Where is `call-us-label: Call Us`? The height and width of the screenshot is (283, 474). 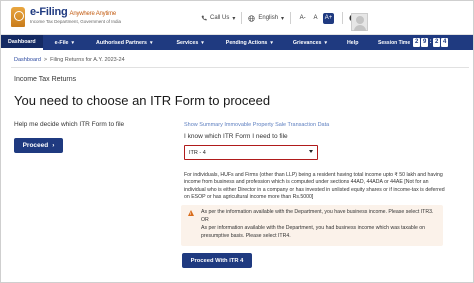 call-us-label: Call Us is located at coordinates (220, 18).